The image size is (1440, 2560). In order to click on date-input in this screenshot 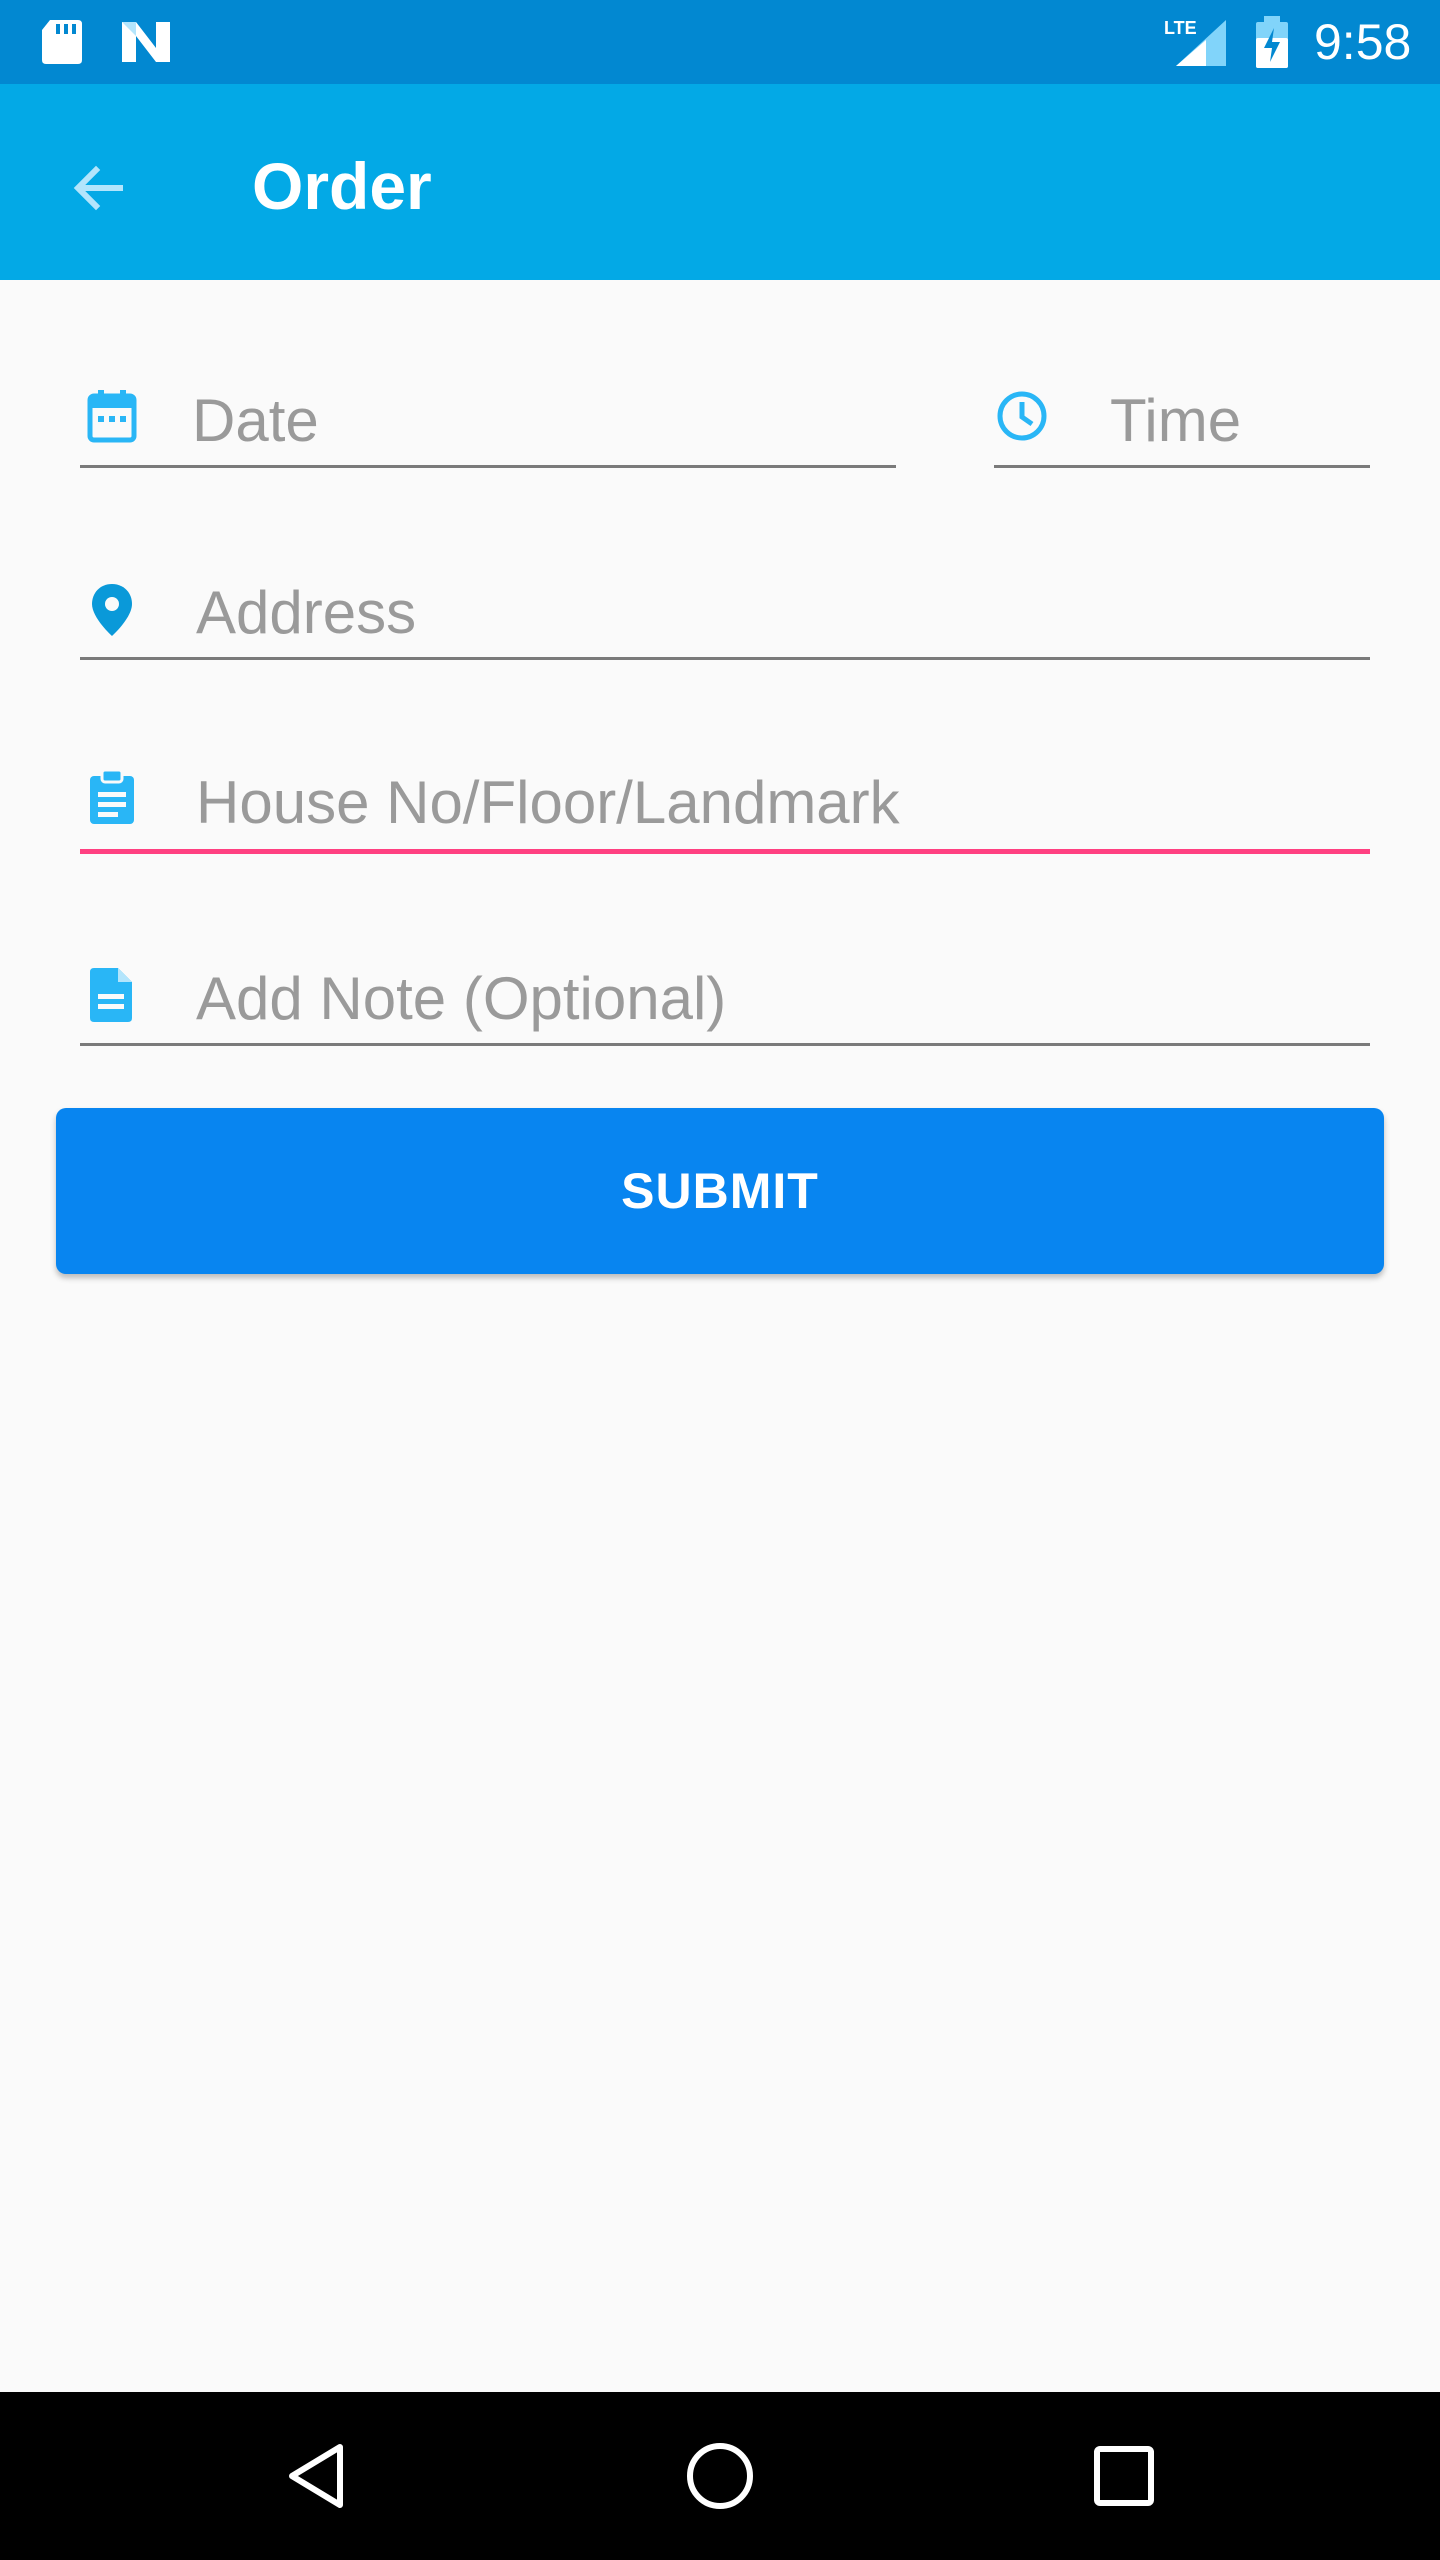, I will do `click(532, 420)`.